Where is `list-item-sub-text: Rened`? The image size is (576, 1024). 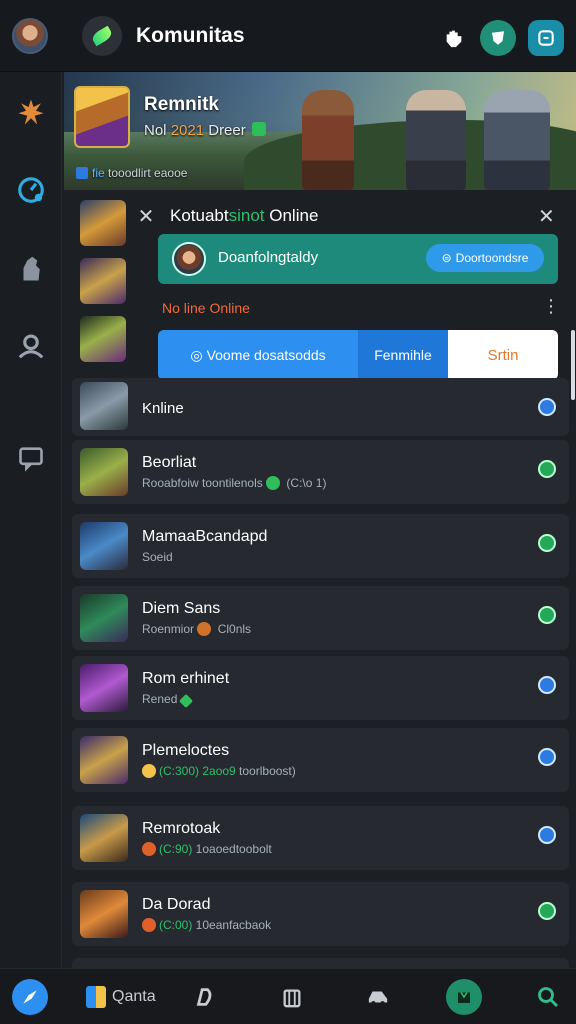 list-item-sub-text: Rened is located at coordinates (160, 699).